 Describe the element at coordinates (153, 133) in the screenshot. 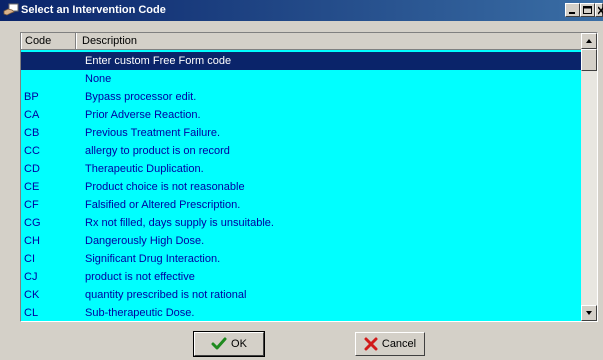

I see `description-cell: Previous Treatment Failure.` at that location.